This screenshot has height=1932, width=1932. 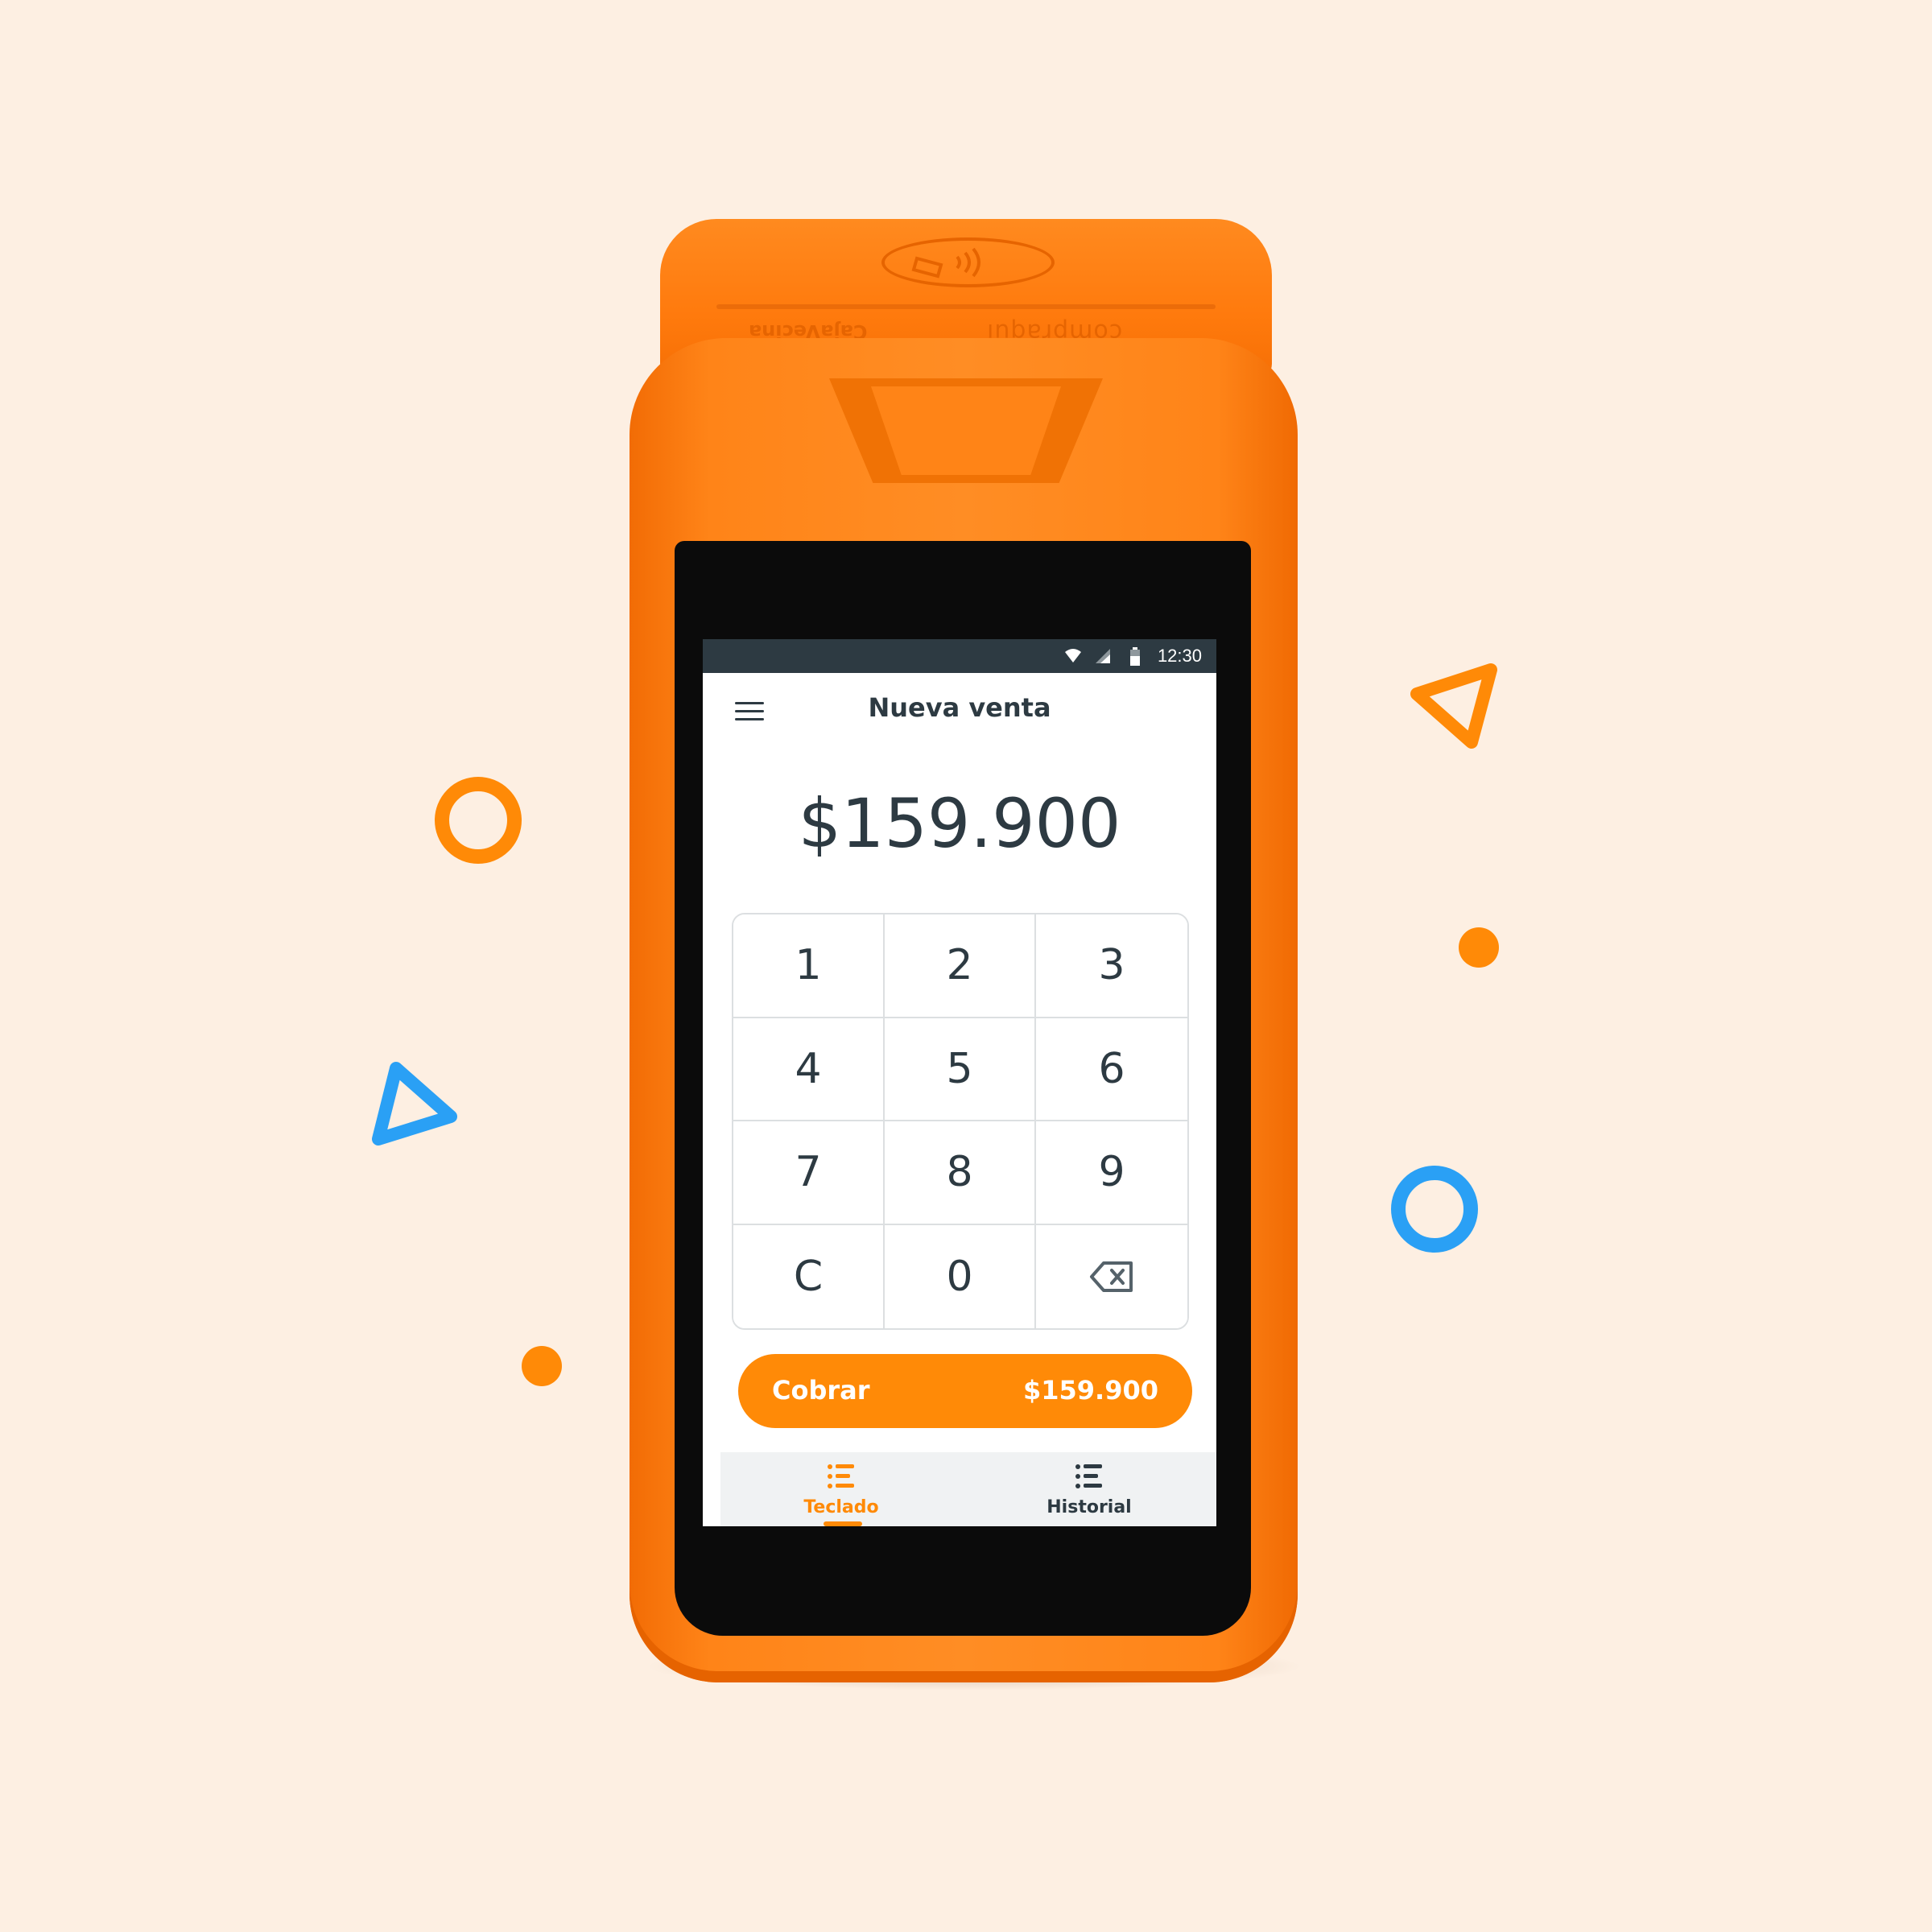 I want to click on backspace-icon, so click(x=1111, y=1276).